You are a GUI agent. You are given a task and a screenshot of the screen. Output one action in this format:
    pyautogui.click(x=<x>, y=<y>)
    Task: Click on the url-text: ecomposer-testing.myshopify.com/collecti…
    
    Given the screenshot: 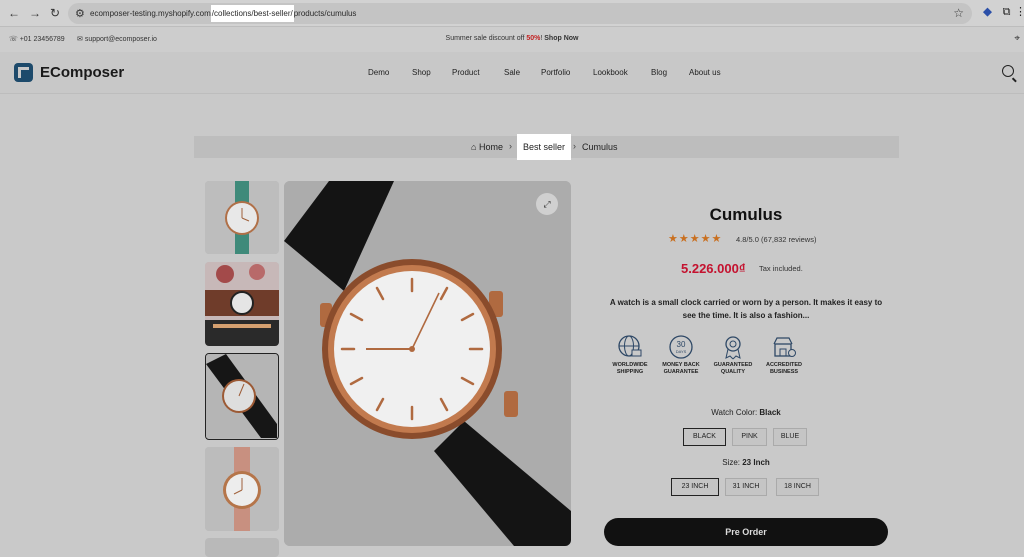 What is the action you would take?
    pyautogui.click(x=223, y=13)
    